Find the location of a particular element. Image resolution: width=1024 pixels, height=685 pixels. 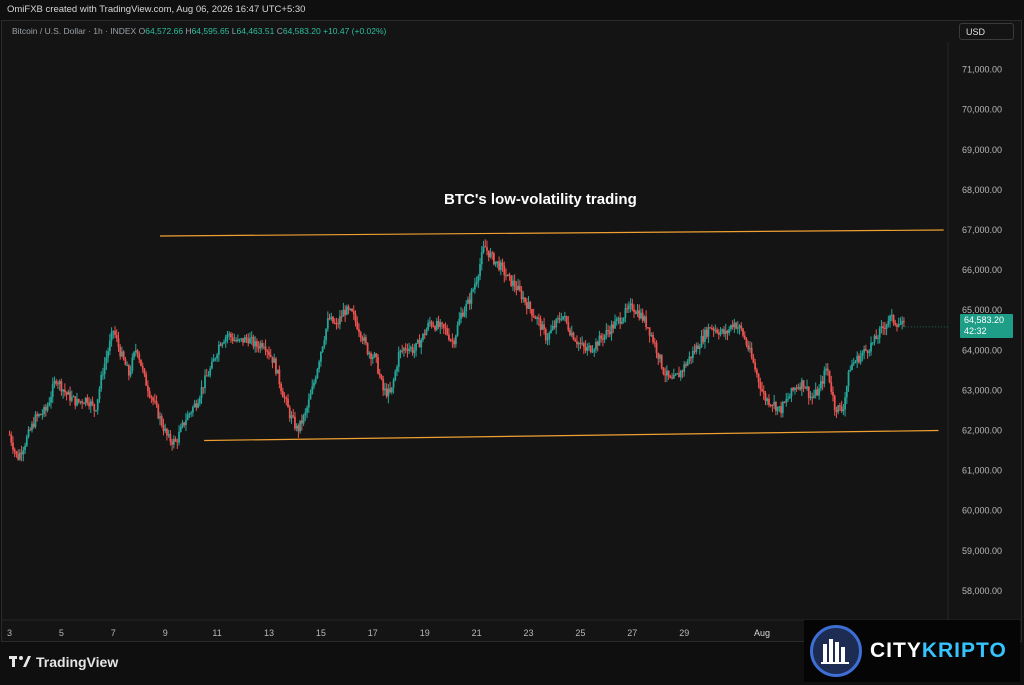

open-value: 64,572.66 is located at coordinates (164, 31).